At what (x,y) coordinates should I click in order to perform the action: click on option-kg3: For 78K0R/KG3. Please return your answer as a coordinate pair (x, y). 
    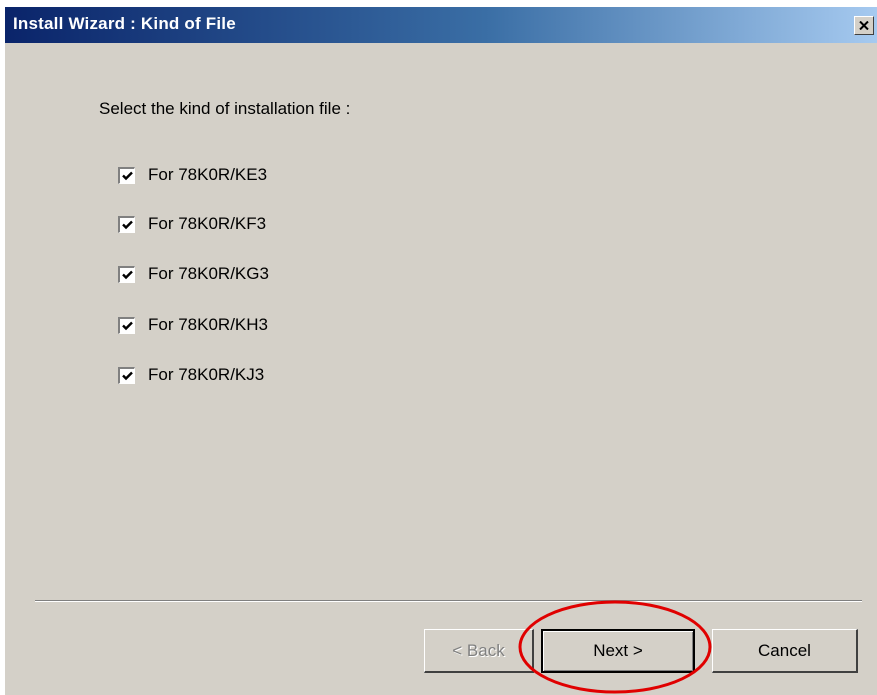
    Looking at the image, I should click on (193, 274).